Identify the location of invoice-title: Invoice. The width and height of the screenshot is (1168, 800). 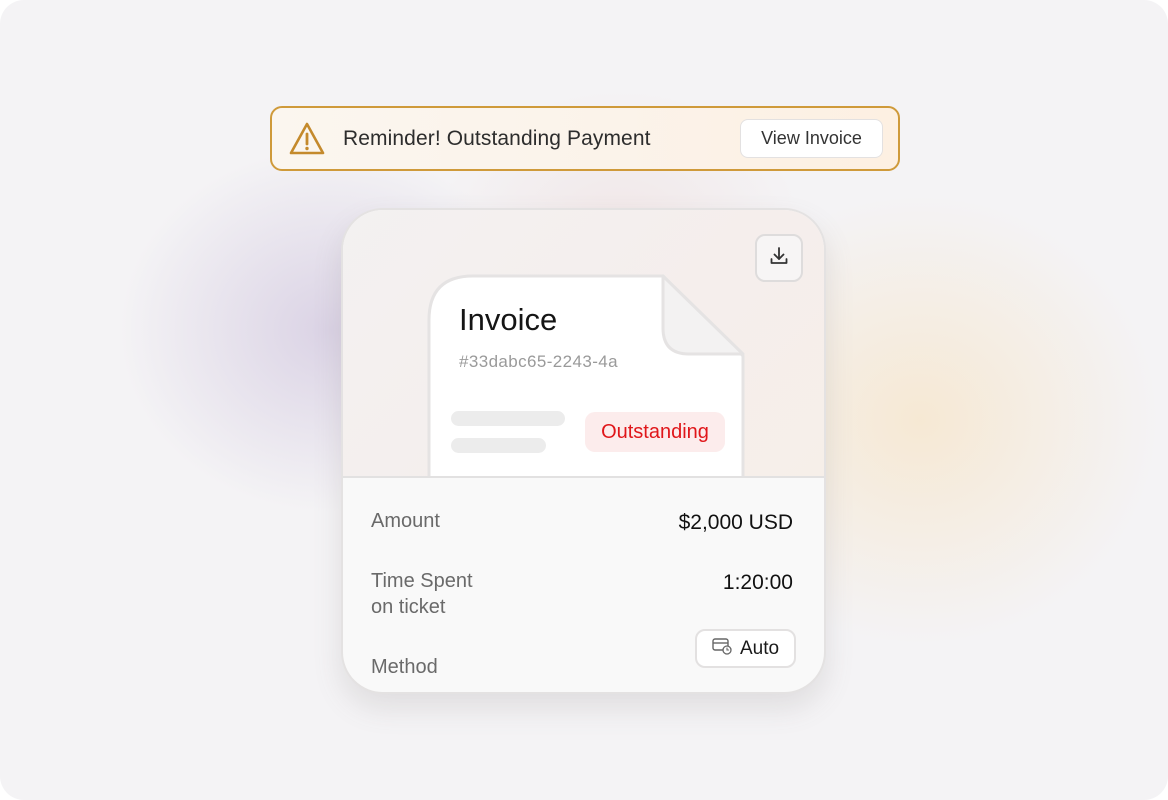
(508, 319).